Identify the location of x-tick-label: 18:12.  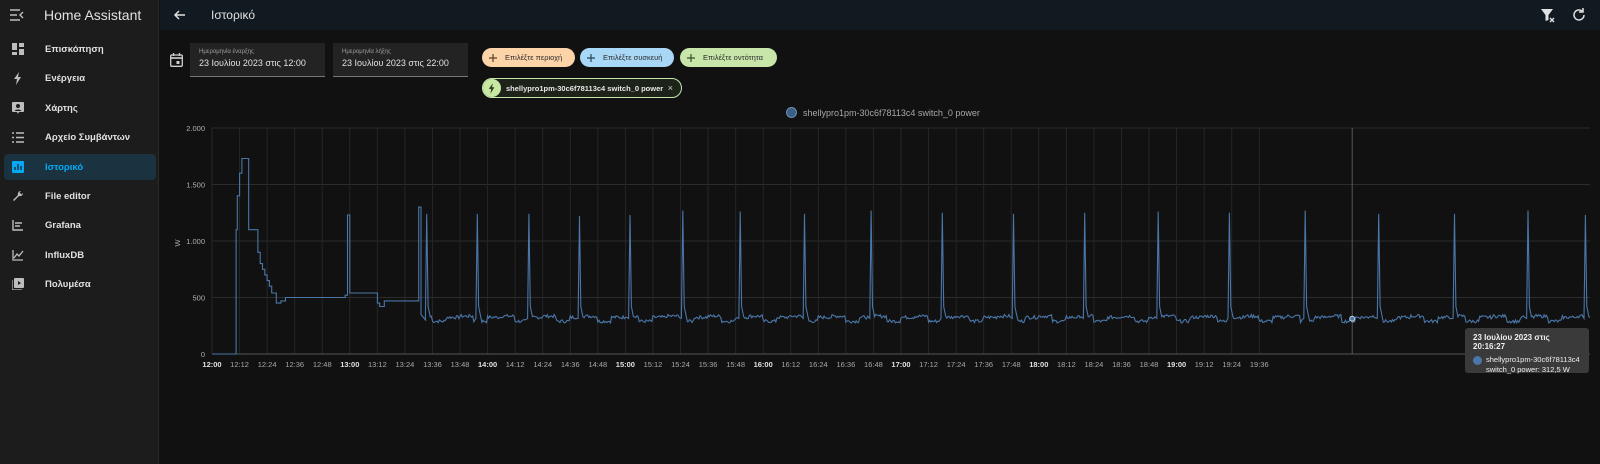
(1066, 364).